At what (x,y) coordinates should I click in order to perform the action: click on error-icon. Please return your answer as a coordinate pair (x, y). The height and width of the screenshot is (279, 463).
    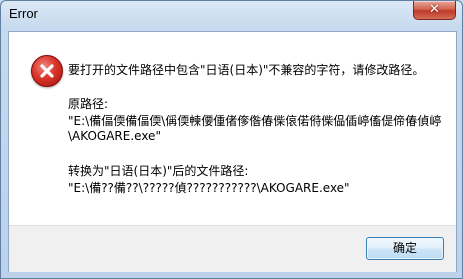
    Looking at the image, I should click on (47, 71).